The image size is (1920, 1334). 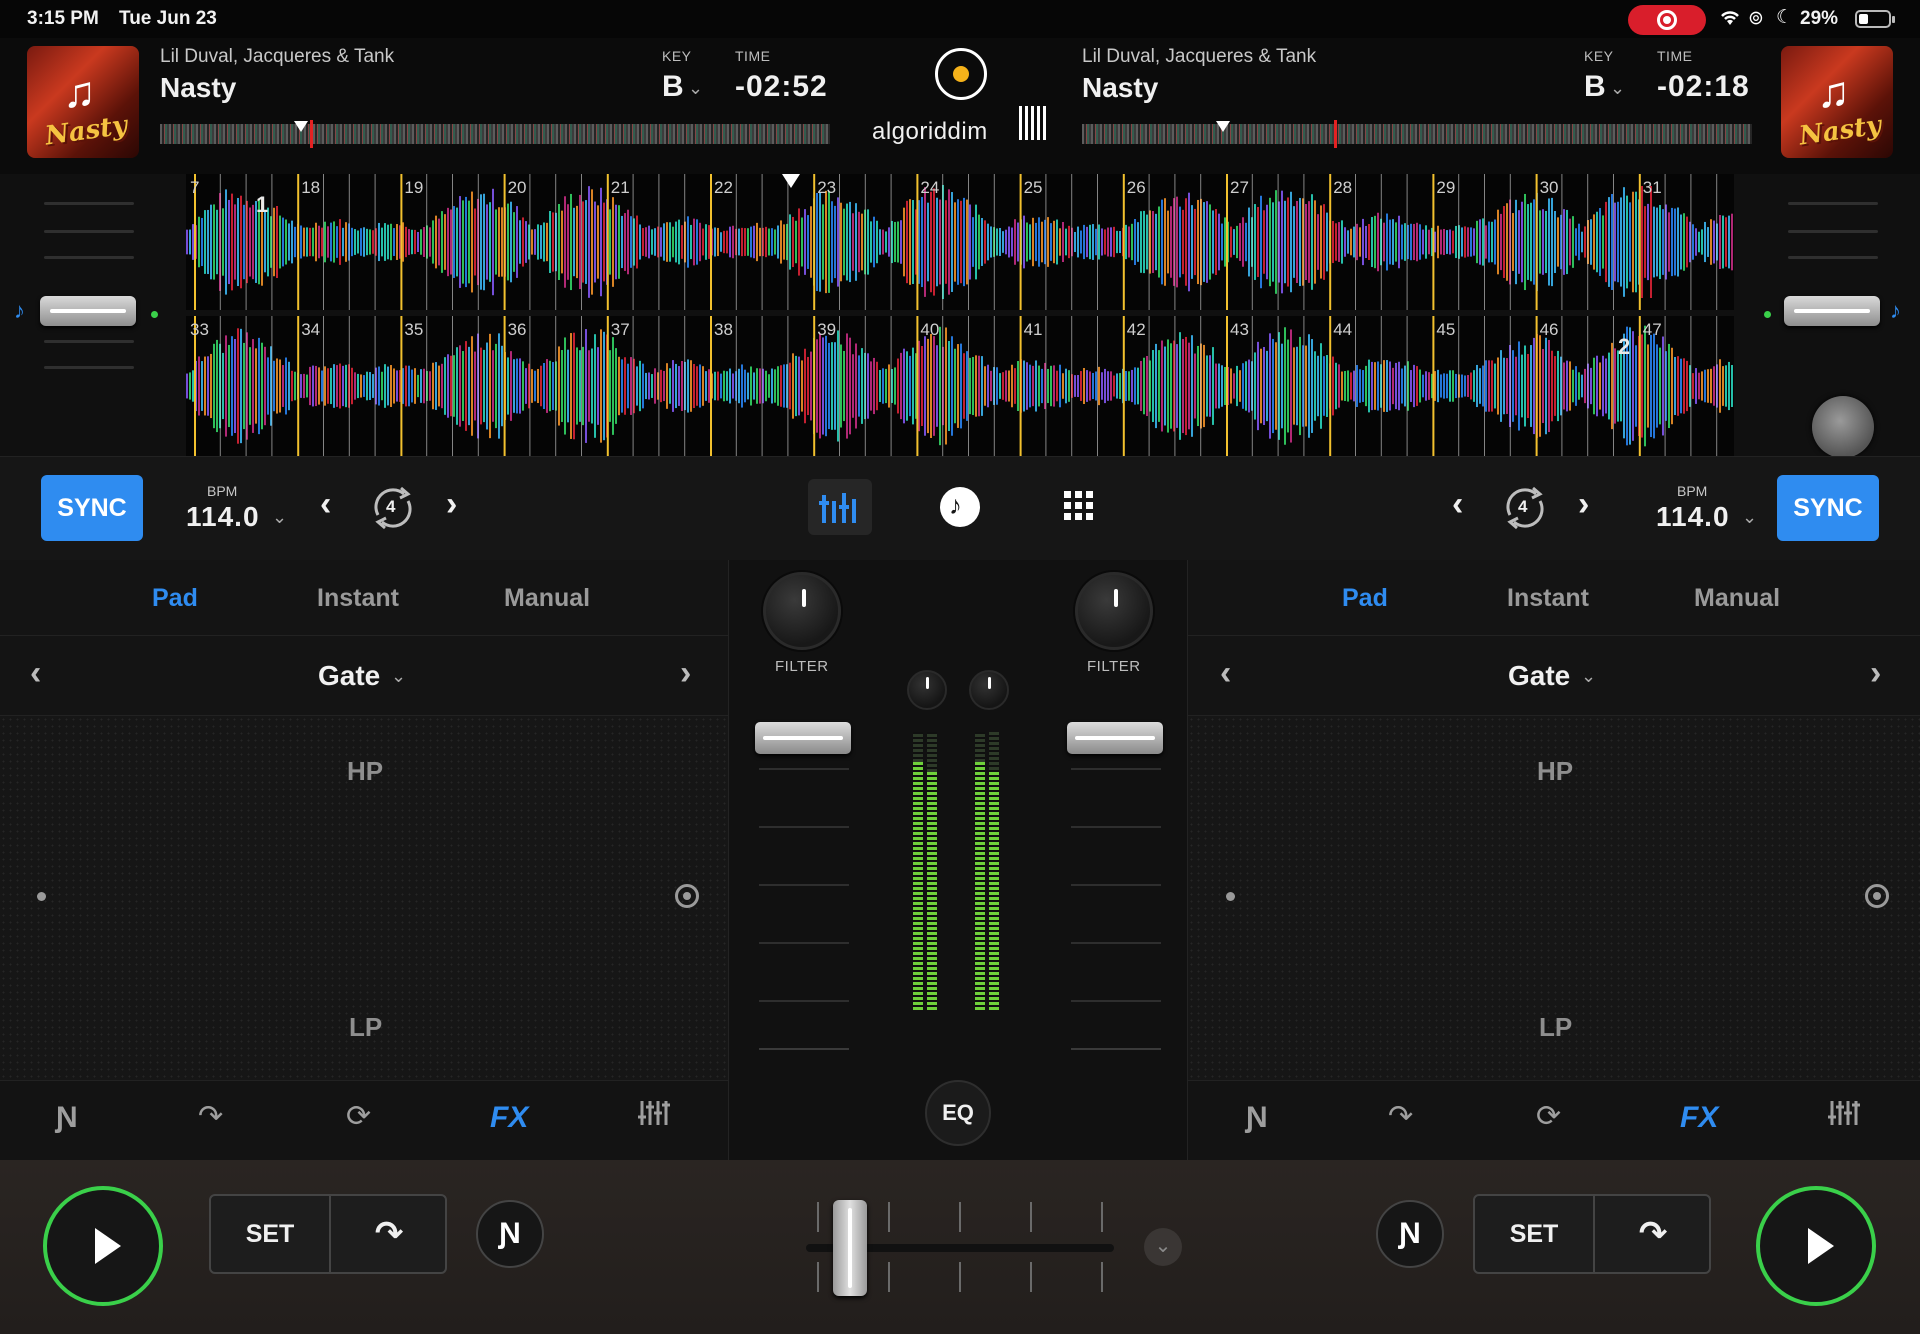 What do you see at coordinates (960, 386) in the screenshot?
I see `waveform-right: 33343536373839404142434445464742` at bounding box center [960, 386].